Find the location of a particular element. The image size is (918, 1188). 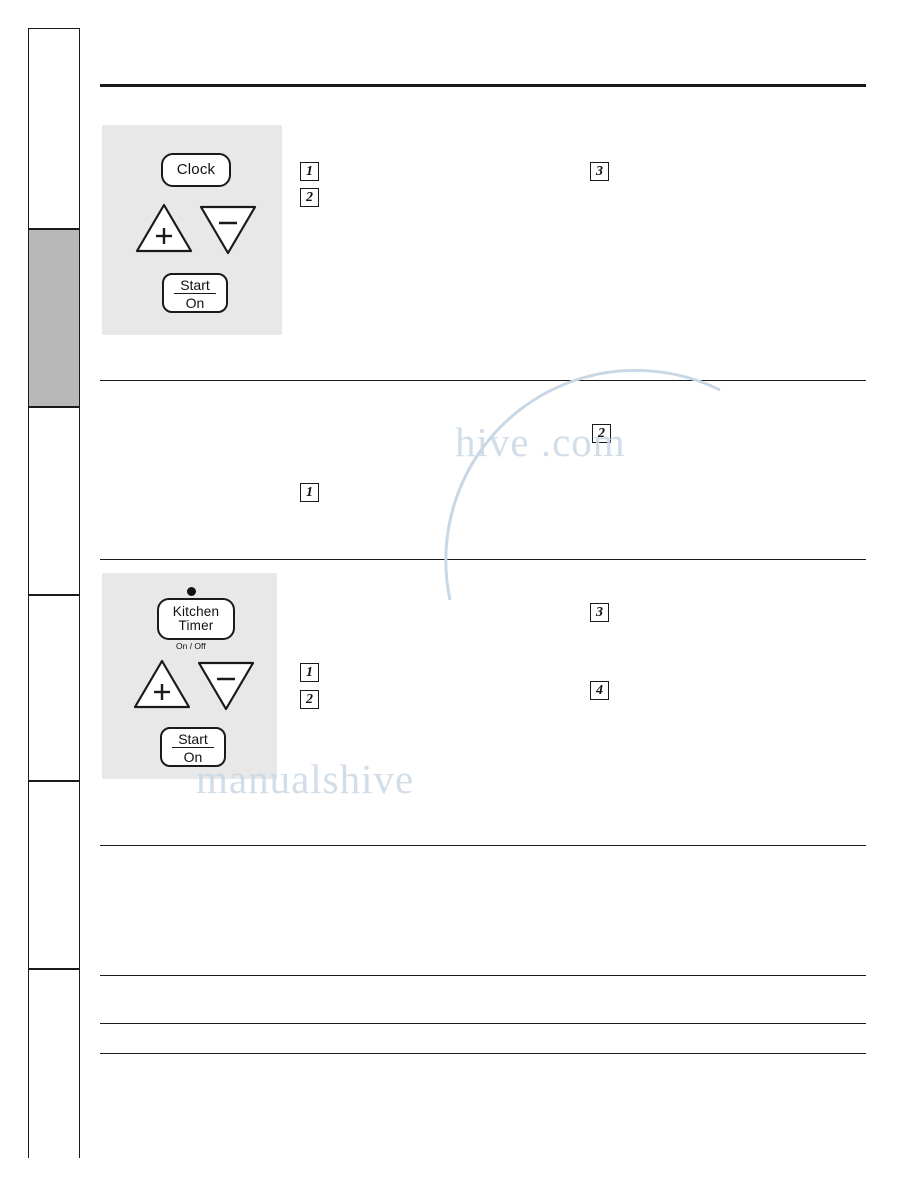

section-divider-bottom is located at coordinates (483, 1054).